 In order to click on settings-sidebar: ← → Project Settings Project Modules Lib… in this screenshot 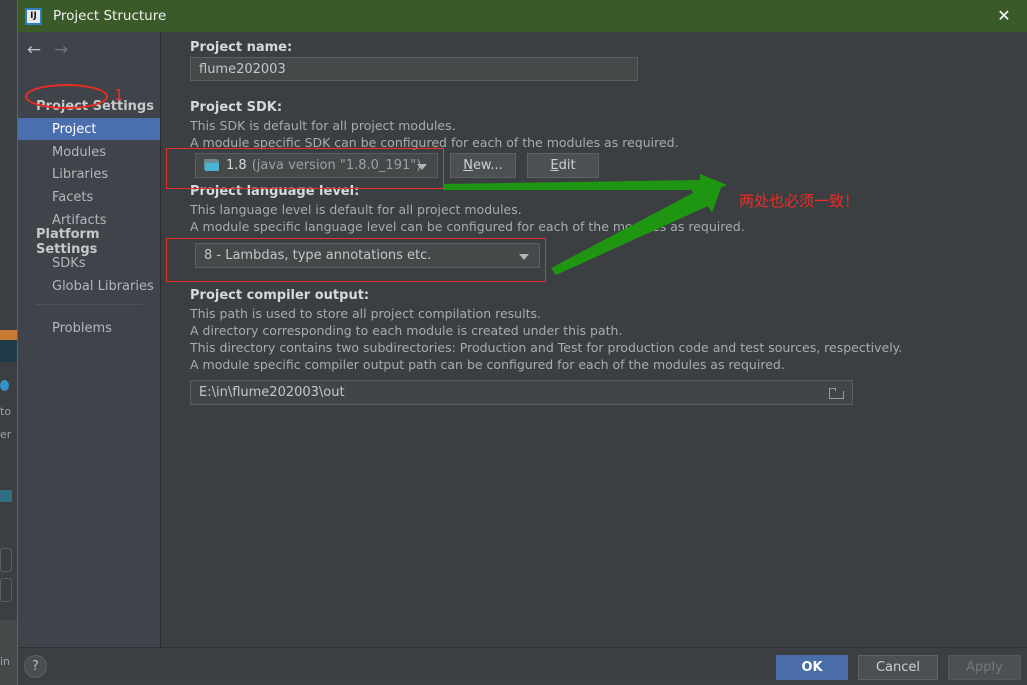, I will do `click(89, 339)`.